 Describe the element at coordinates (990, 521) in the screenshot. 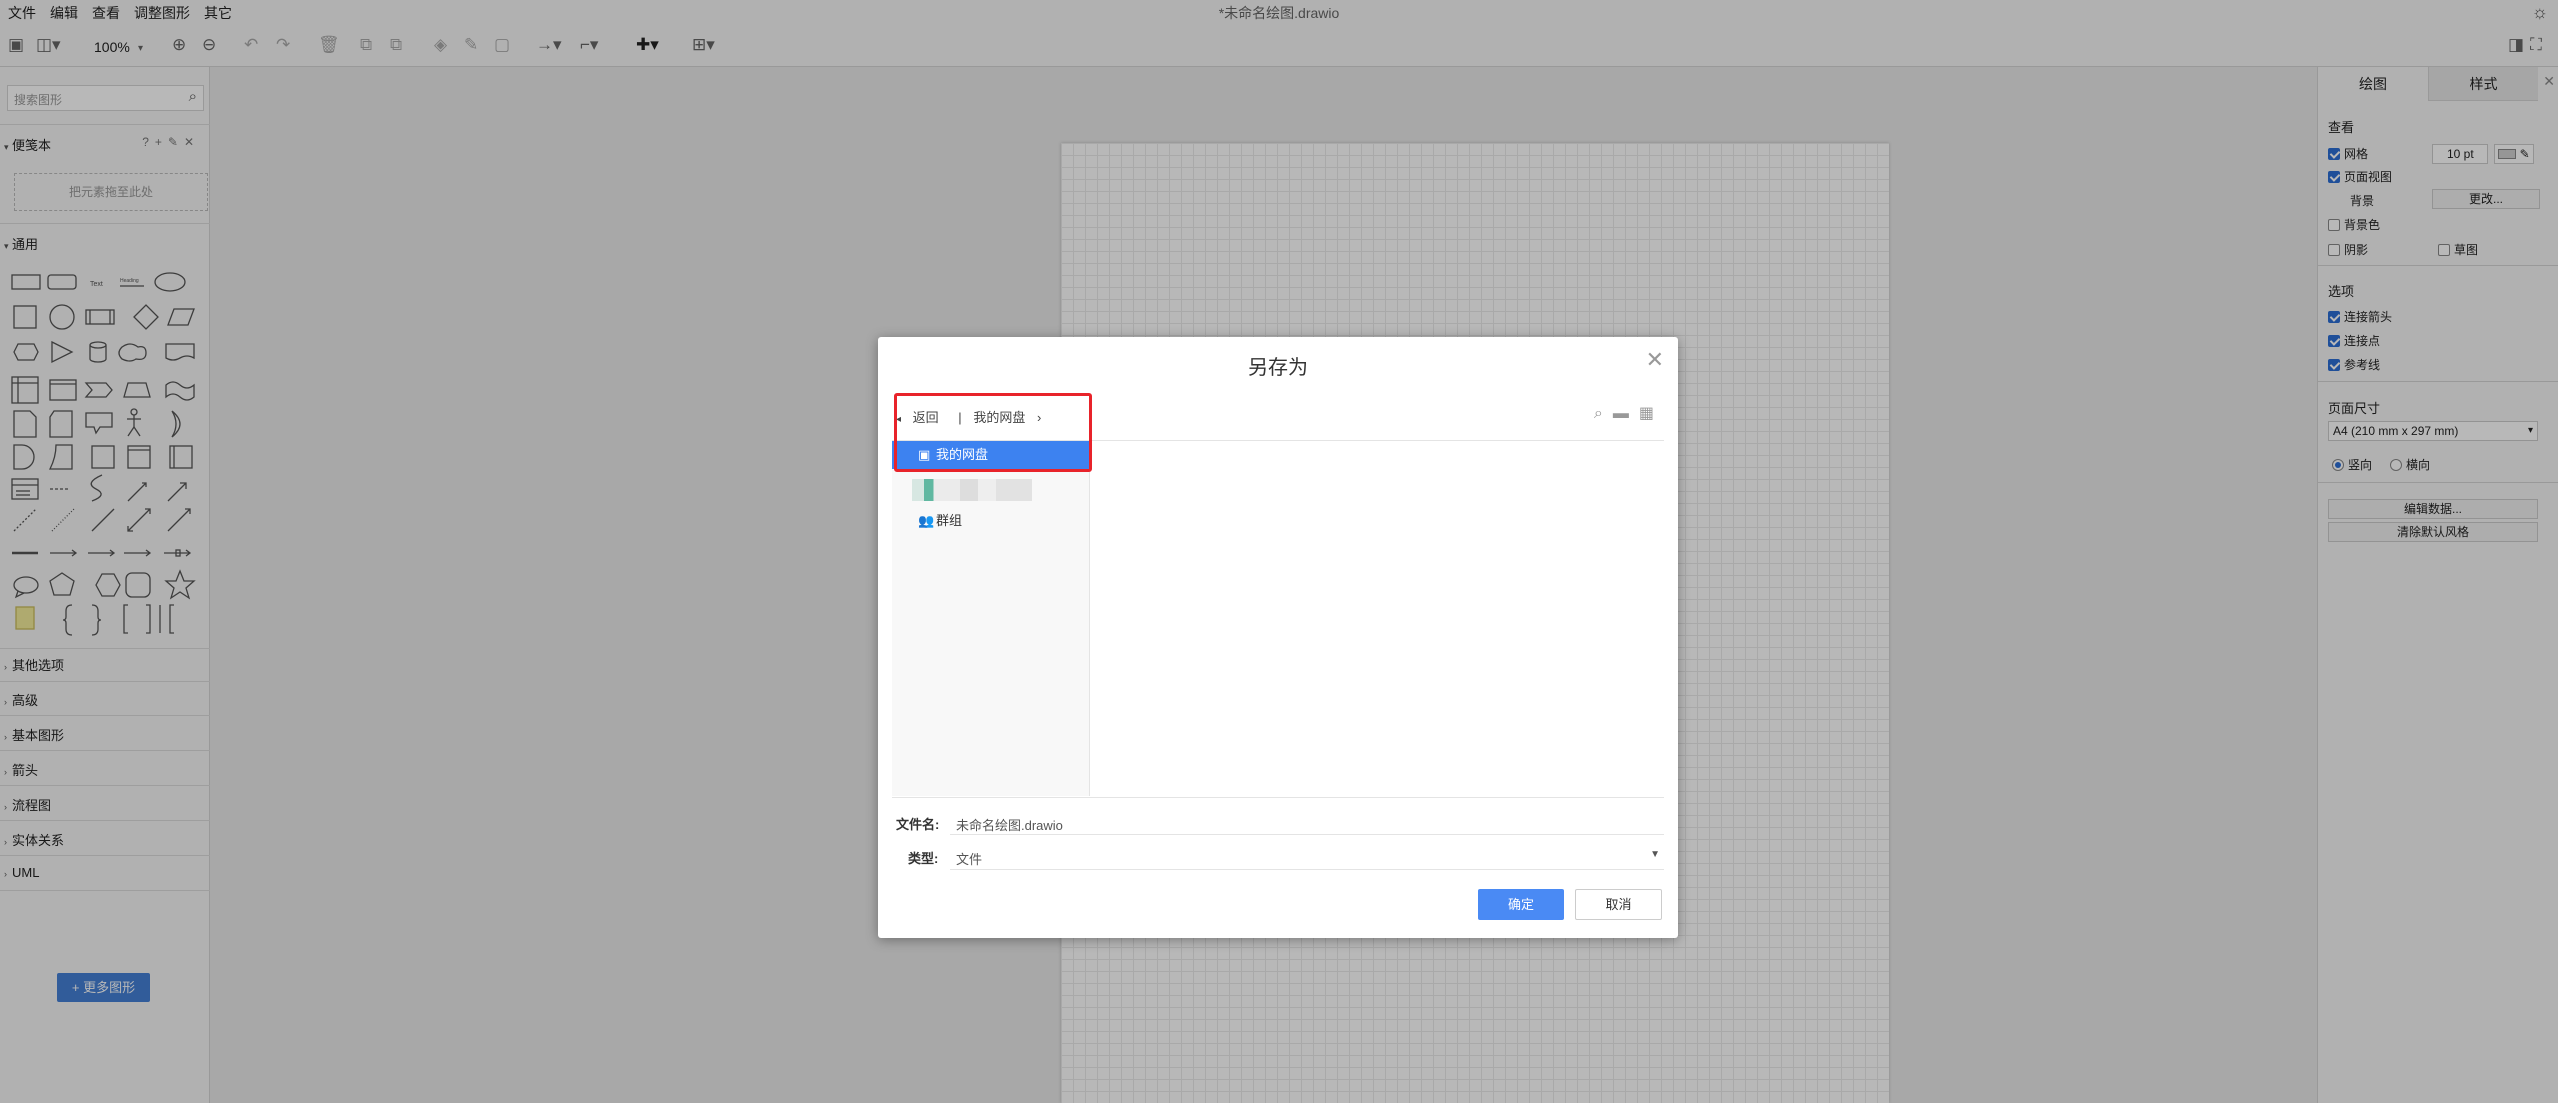

I see `tree-item-groups: 👥 群组` at that location.